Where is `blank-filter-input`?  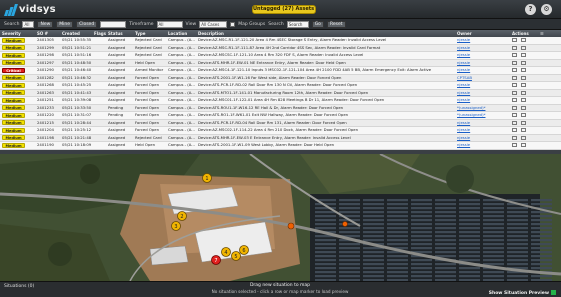
blank-filter-input is located at coordinates (113, 24).